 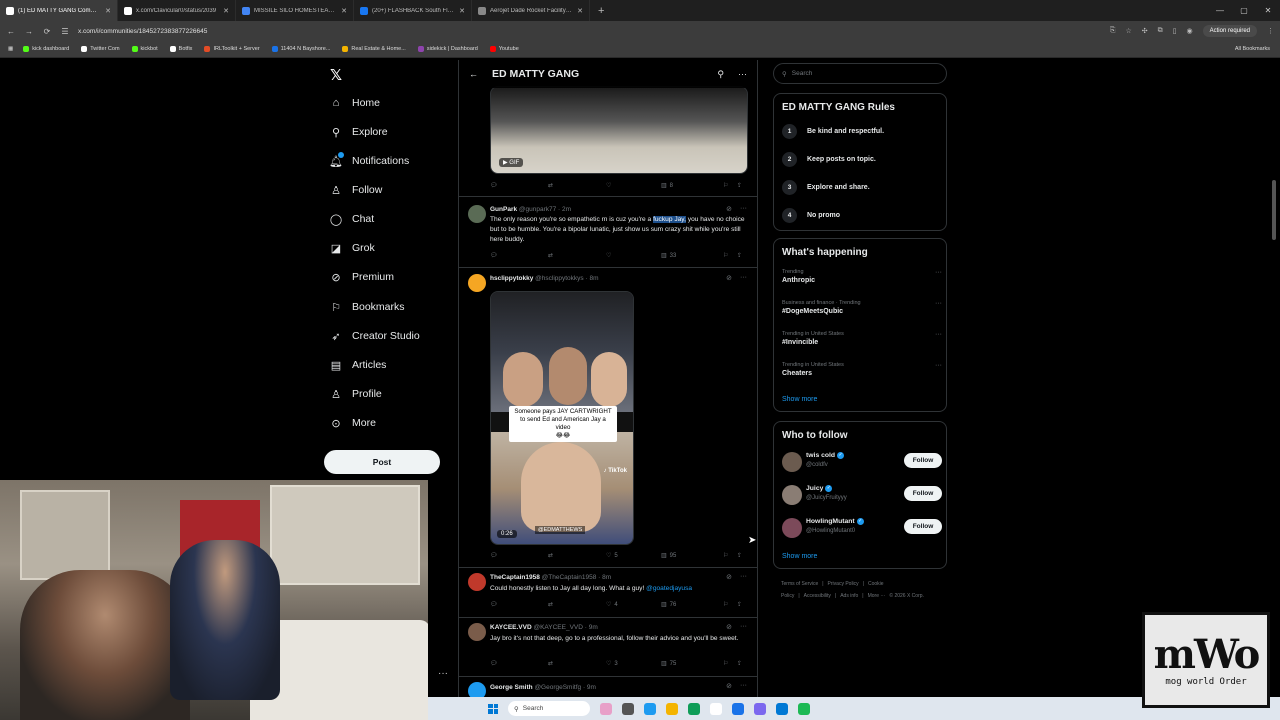 I want to click on puzzle-icon: ⧉, so click(x=1160, y=31).